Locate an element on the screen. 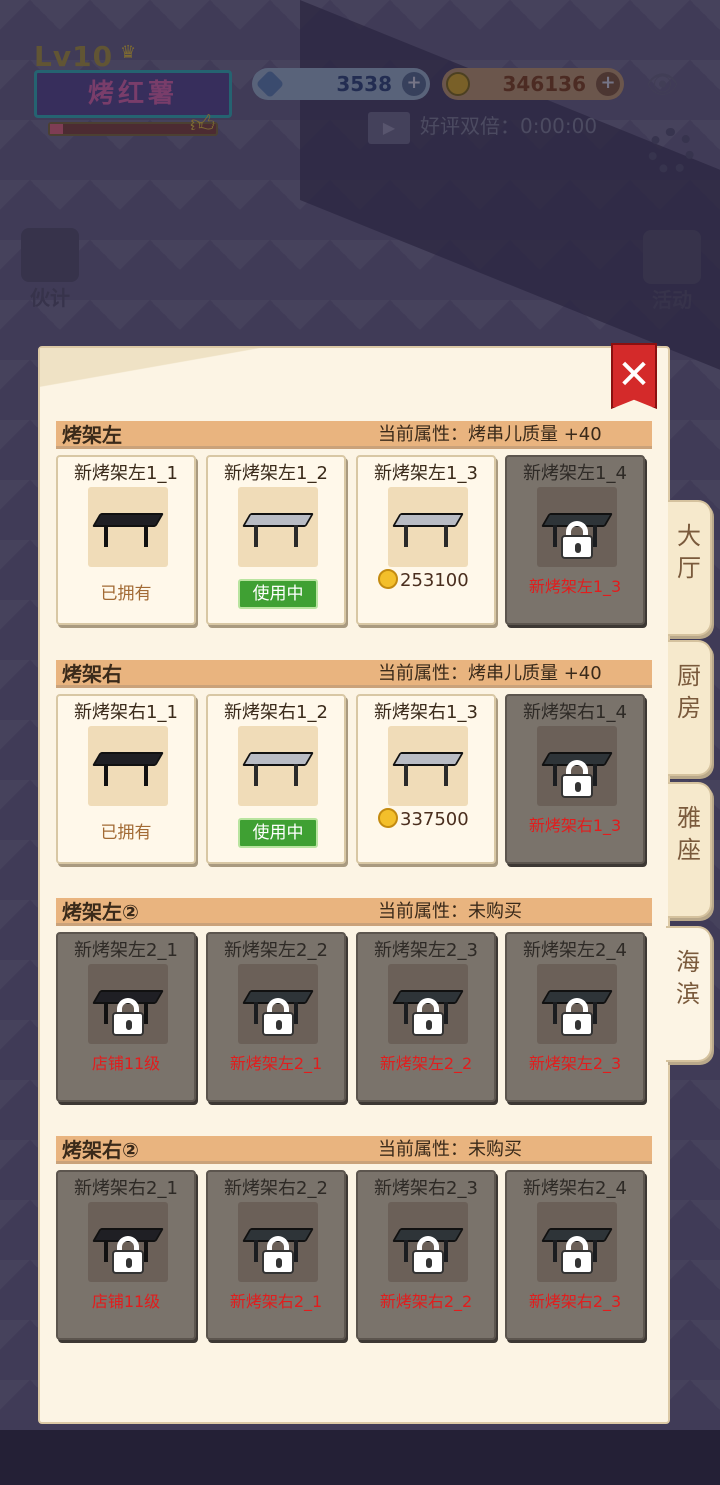 Image resolution: width=720 pixels, height=1485 pixels. grill-card: 新烤架右2_2 新烤架右2_1 is located at coordinates (276, 1255).